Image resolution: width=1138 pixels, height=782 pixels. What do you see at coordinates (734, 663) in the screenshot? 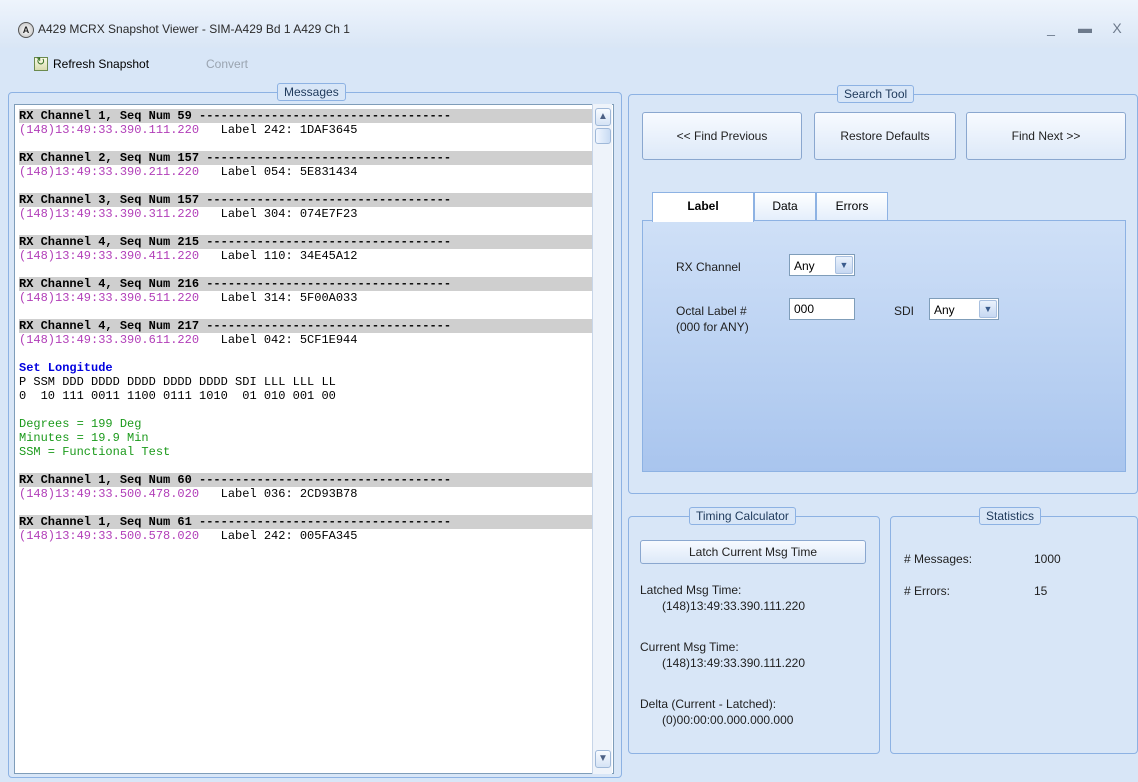
I see `current-msg-time-value: (148)13:49:33.390.111.220` at bounding box center [734, 663].